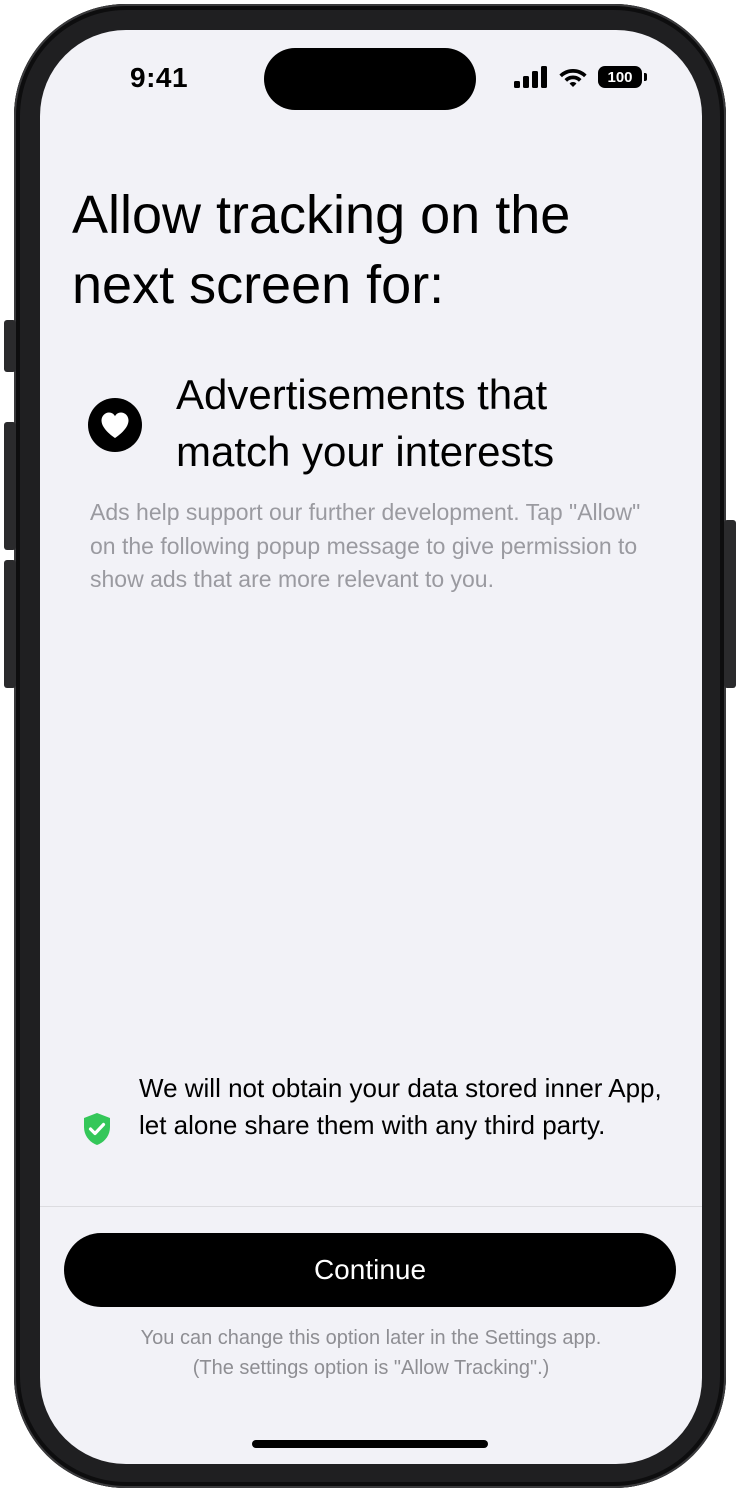  I want to click on wifi-icon, so click(573, 78).